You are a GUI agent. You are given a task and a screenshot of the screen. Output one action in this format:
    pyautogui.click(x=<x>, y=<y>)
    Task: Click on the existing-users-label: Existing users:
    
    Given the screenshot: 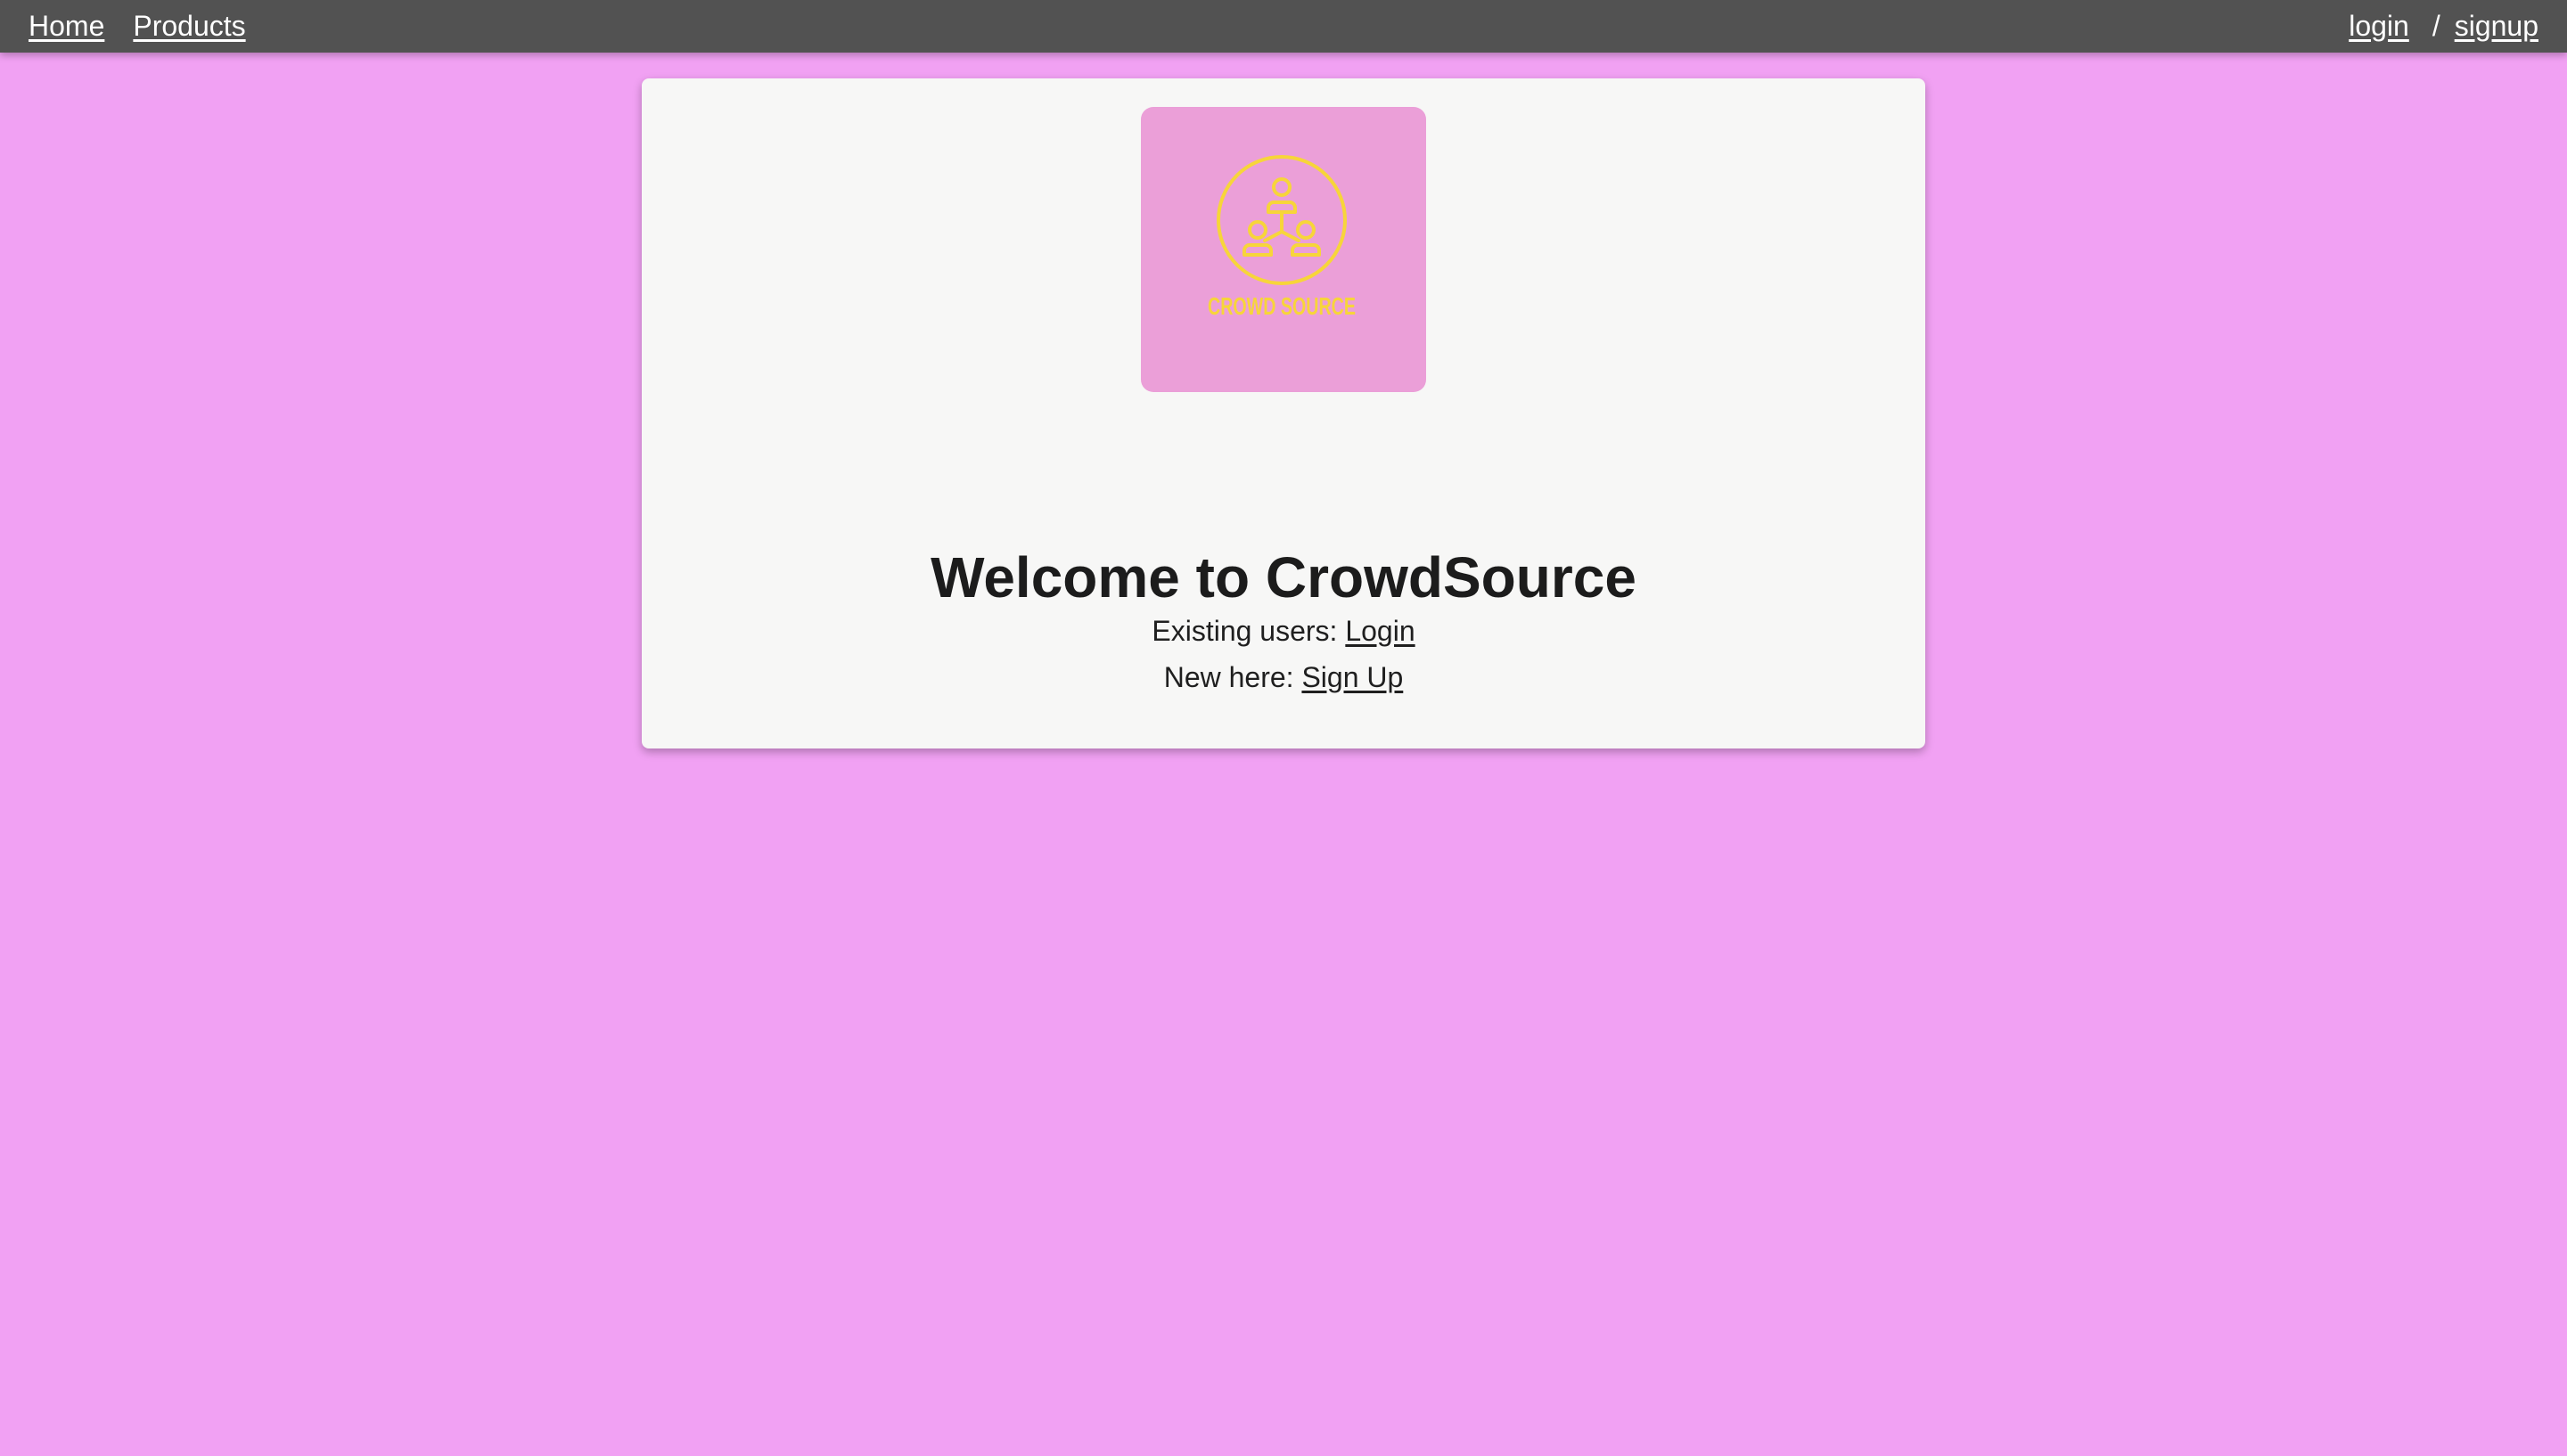 What is the action you would take?
    pyautogui.click(x=1249, y=631)
    